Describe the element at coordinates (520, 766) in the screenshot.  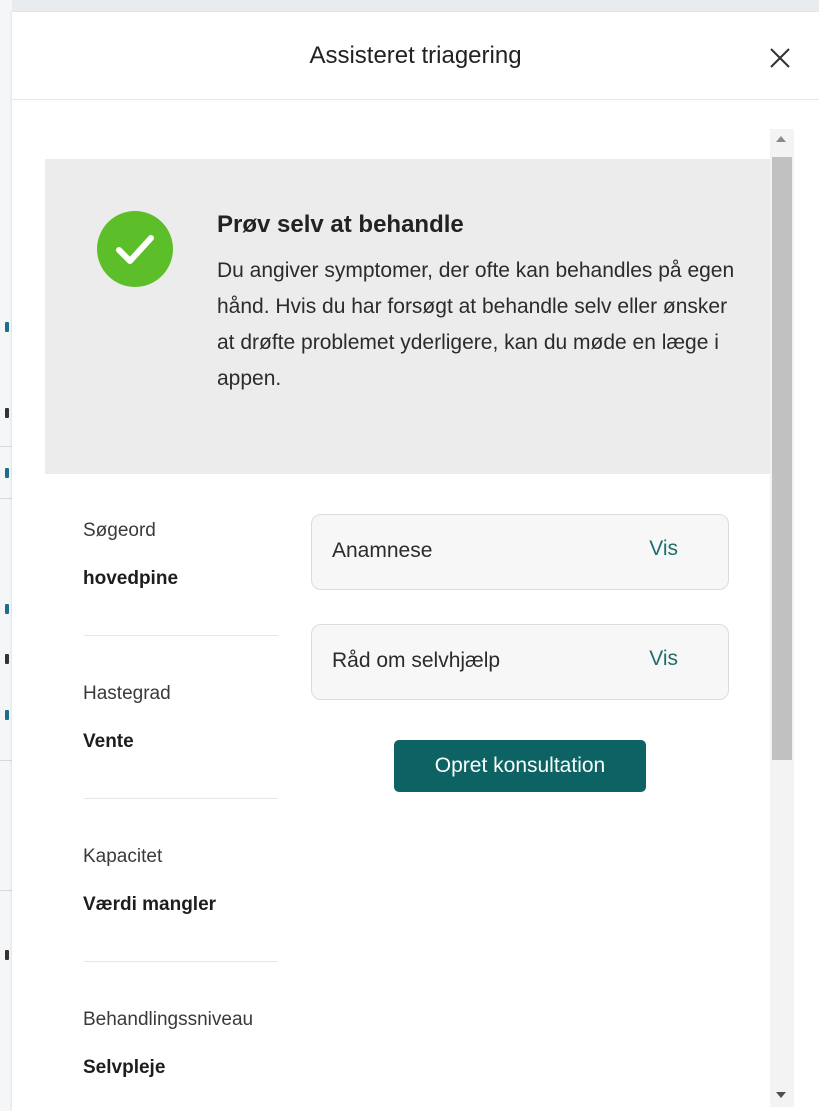
I see `create-consultation-button: Opret konsultation` at that location.